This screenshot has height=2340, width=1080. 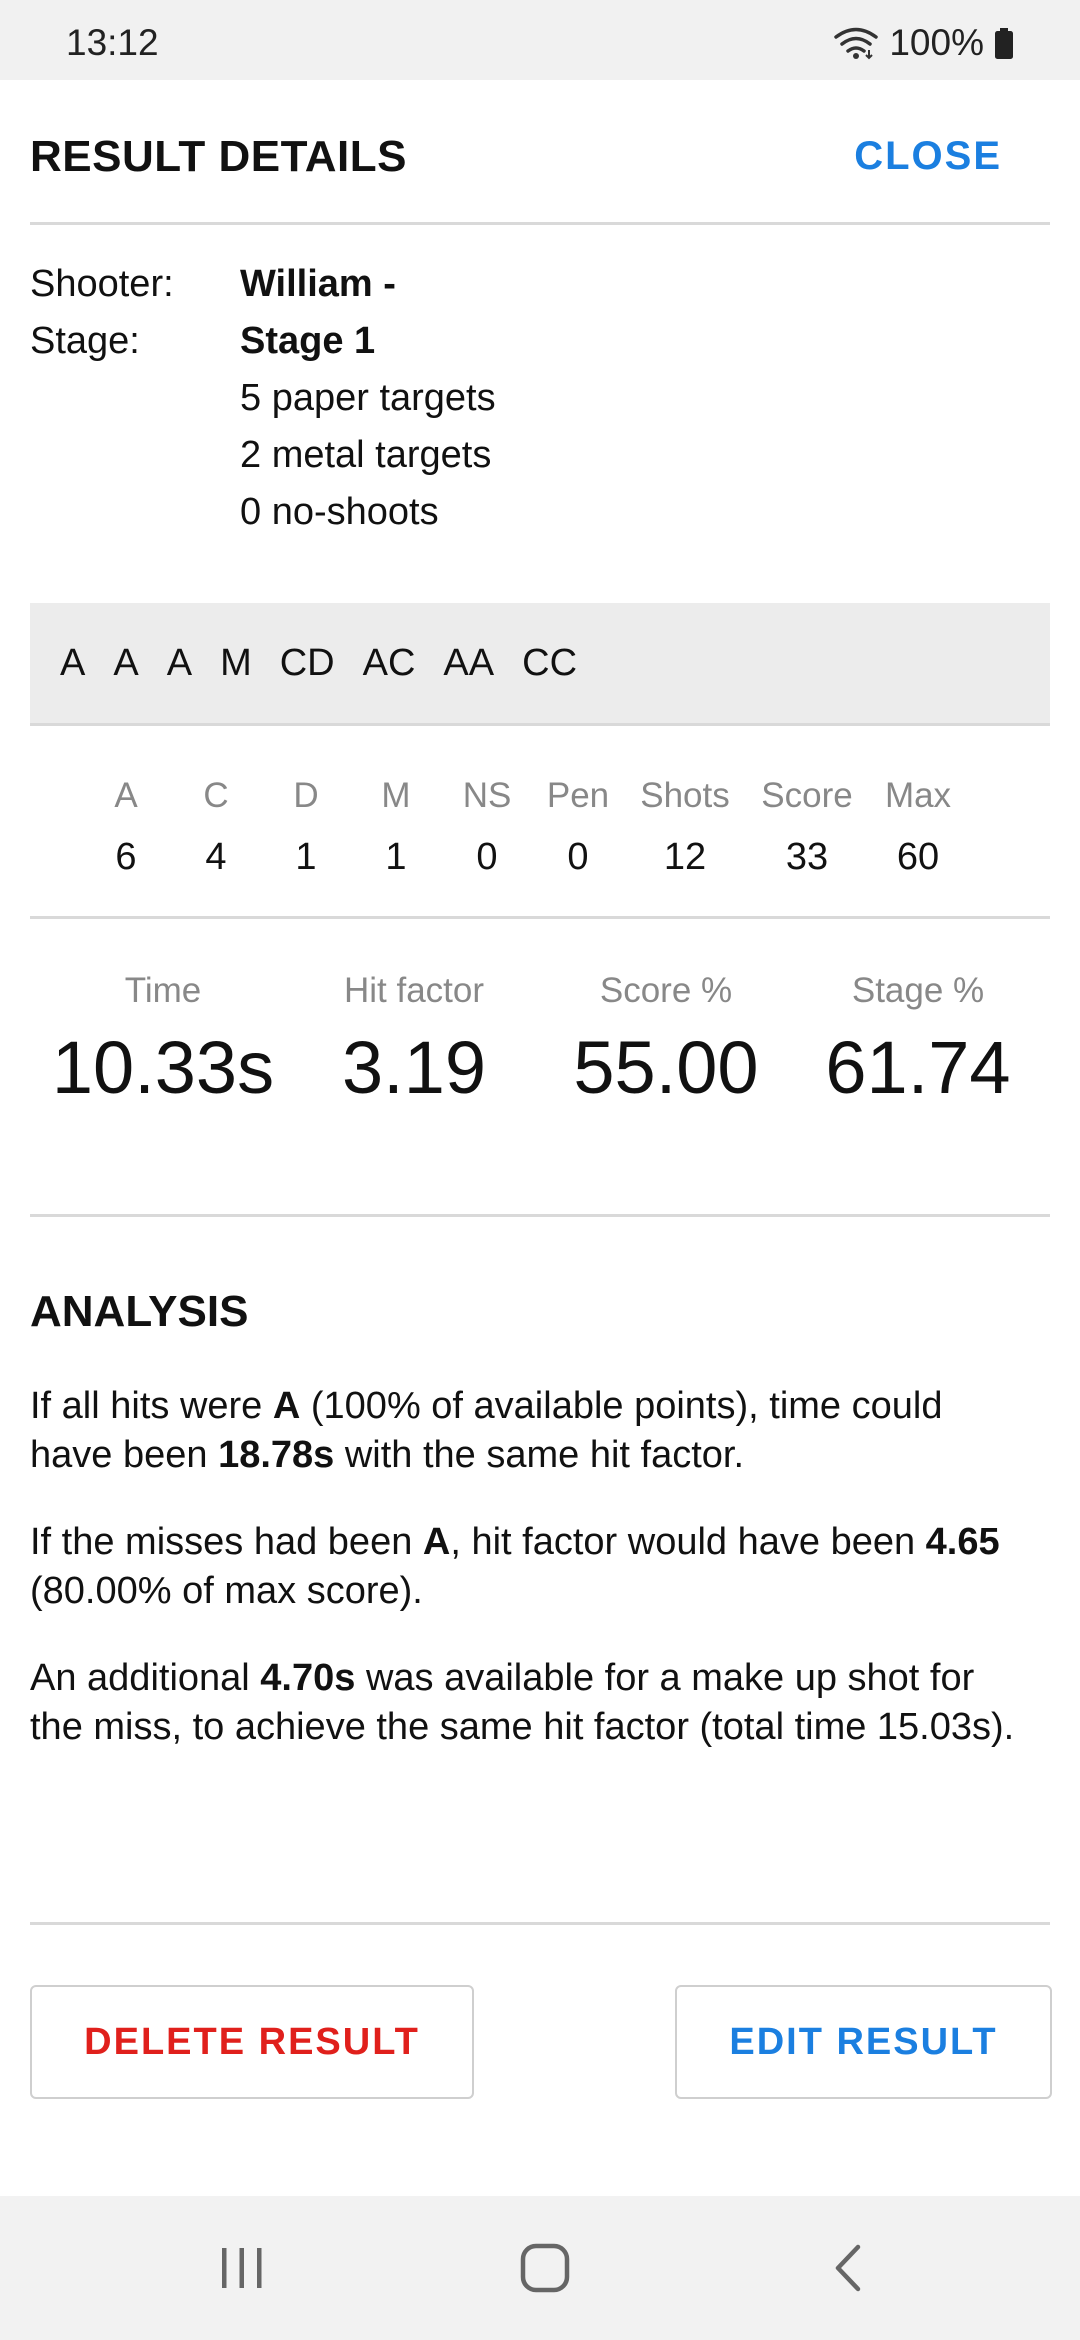 What do you see at coordinates (918, 1067) in the screenshot?
I see `stat-value: 61.74` at bounding box center [918, 1067].